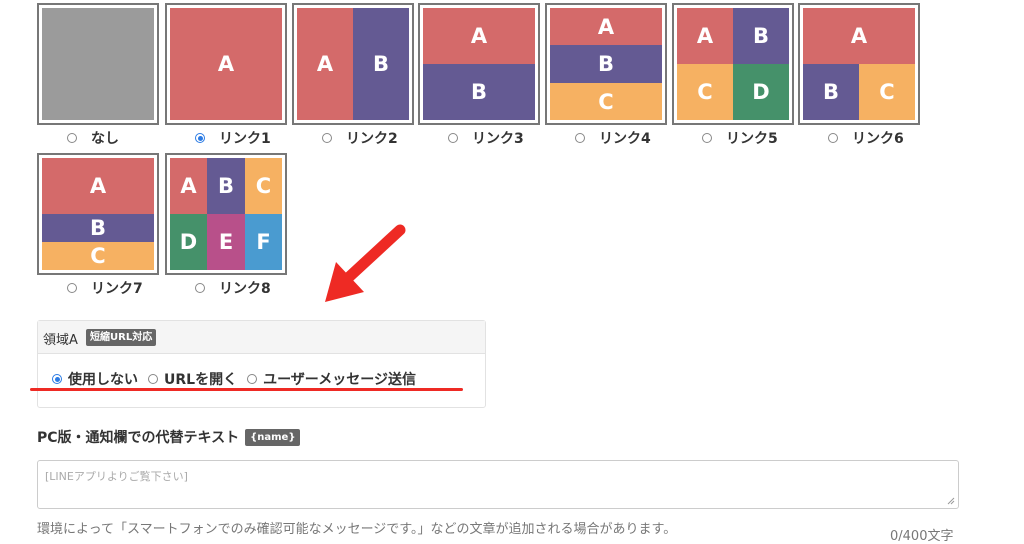  I want to click on alt-text-heading: PC版・通知欄での代替テキスト {name}, so click(169, 437).